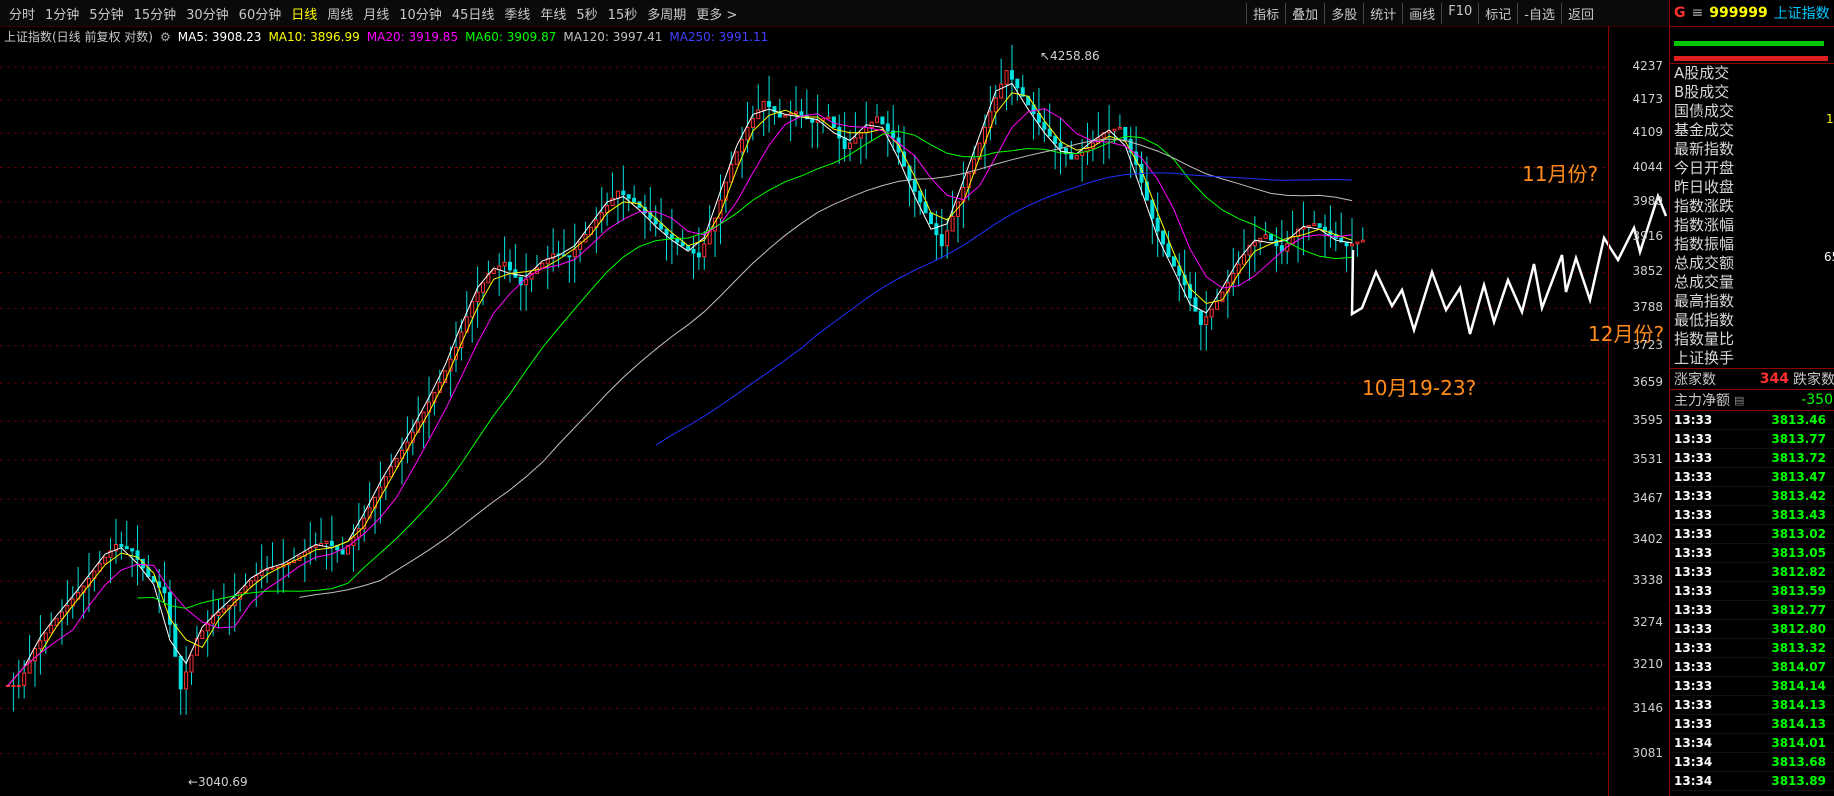 The width and height of the screenshot is (1834, 796). Describe the element at coordinates (1702, 73) in the screenshot. I see `stat-label-0: A股成交` at that location.